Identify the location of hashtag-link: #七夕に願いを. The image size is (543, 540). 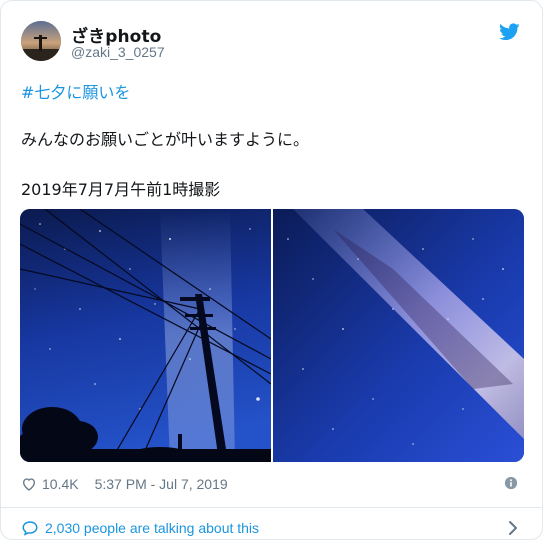
(75, 91).